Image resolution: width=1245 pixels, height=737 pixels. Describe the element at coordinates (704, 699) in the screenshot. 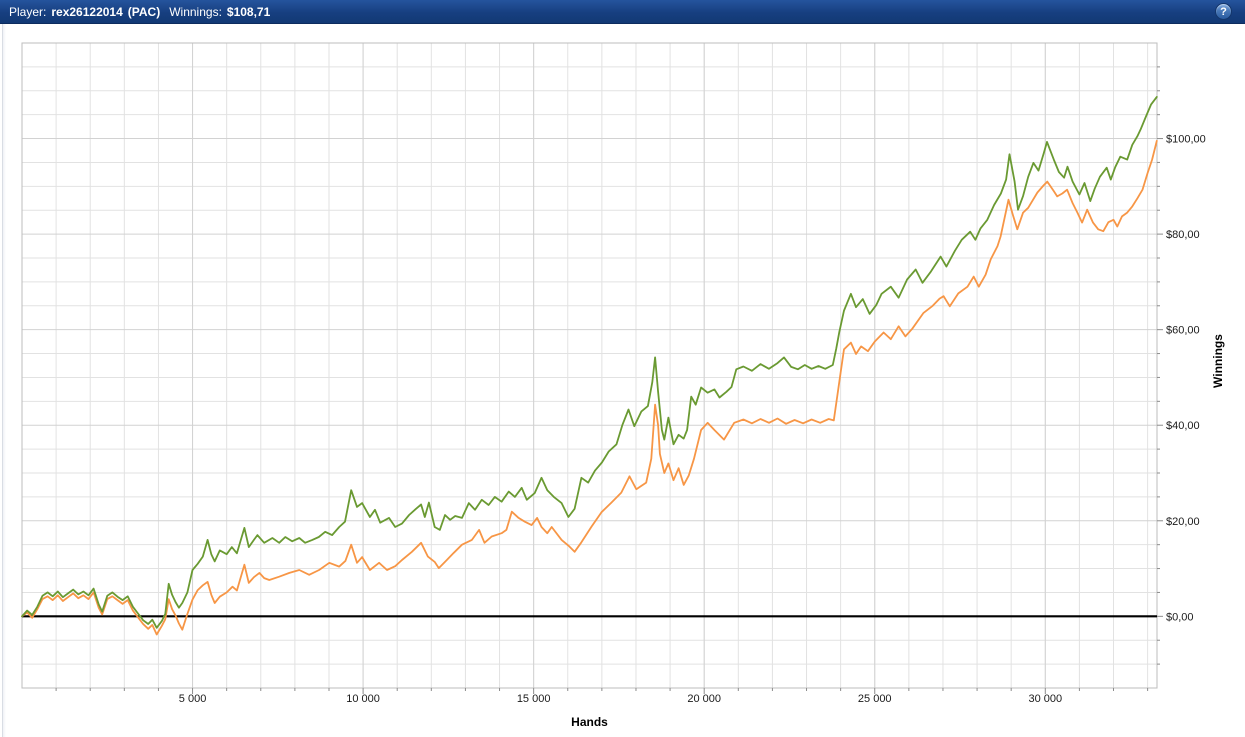

I see `x-tick-label: 20 000` at that location.